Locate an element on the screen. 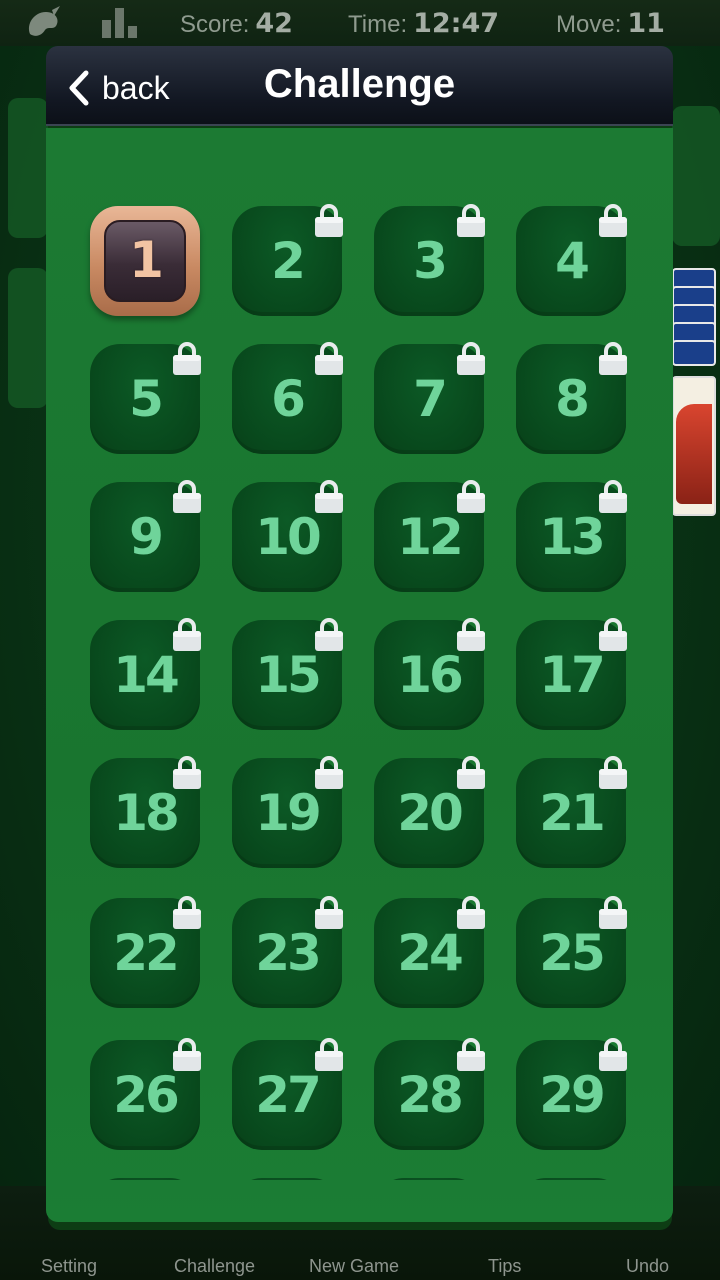  level-number: 6 is located at coordinates (288, 399).